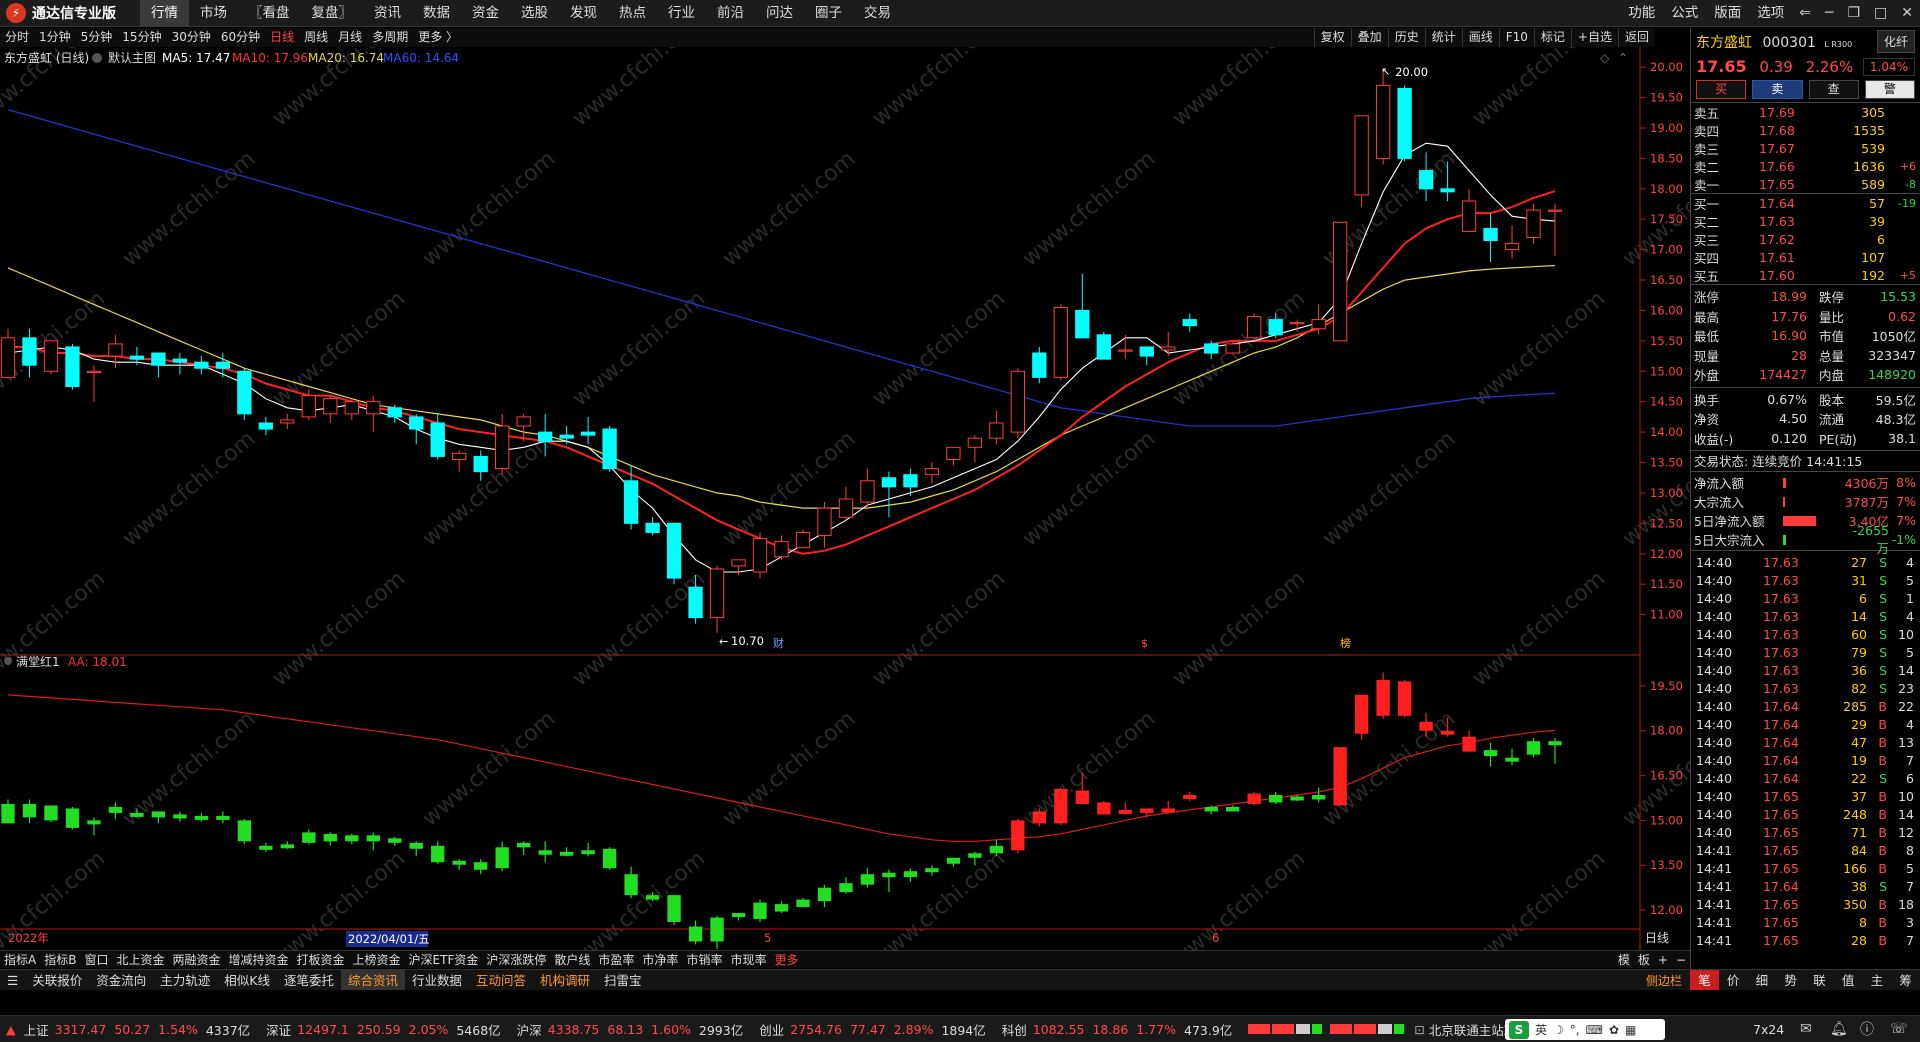 This screenshot has height=1042, width=1920. I want to click on moon-icon: ☽, so click(1558, 1030).